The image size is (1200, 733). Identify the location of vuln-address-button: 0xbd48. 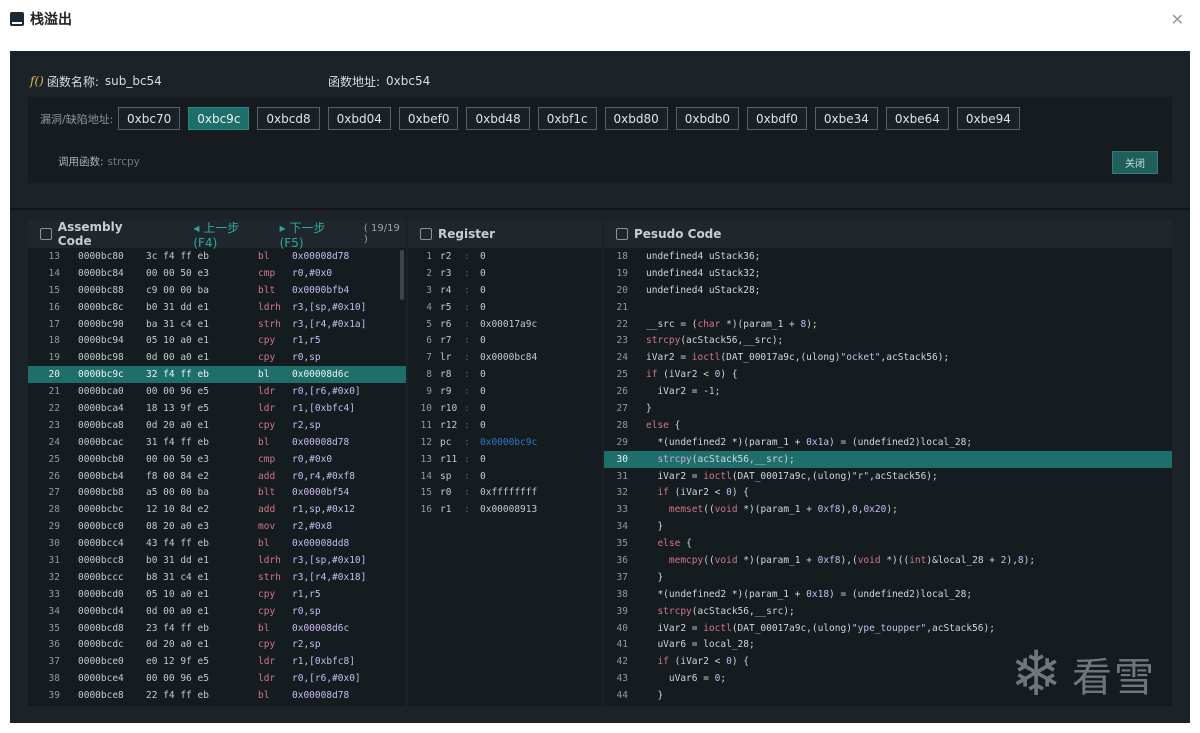
(498, 118).